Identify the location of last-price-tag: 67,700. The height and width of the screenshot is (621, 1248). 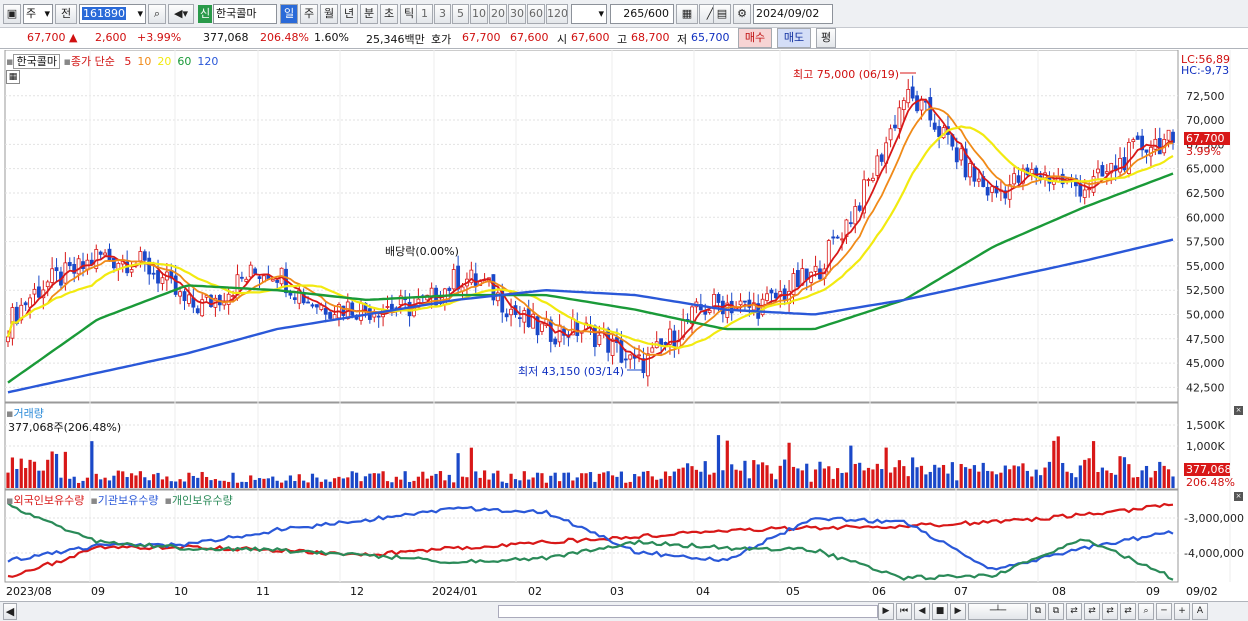
(1207, 138).